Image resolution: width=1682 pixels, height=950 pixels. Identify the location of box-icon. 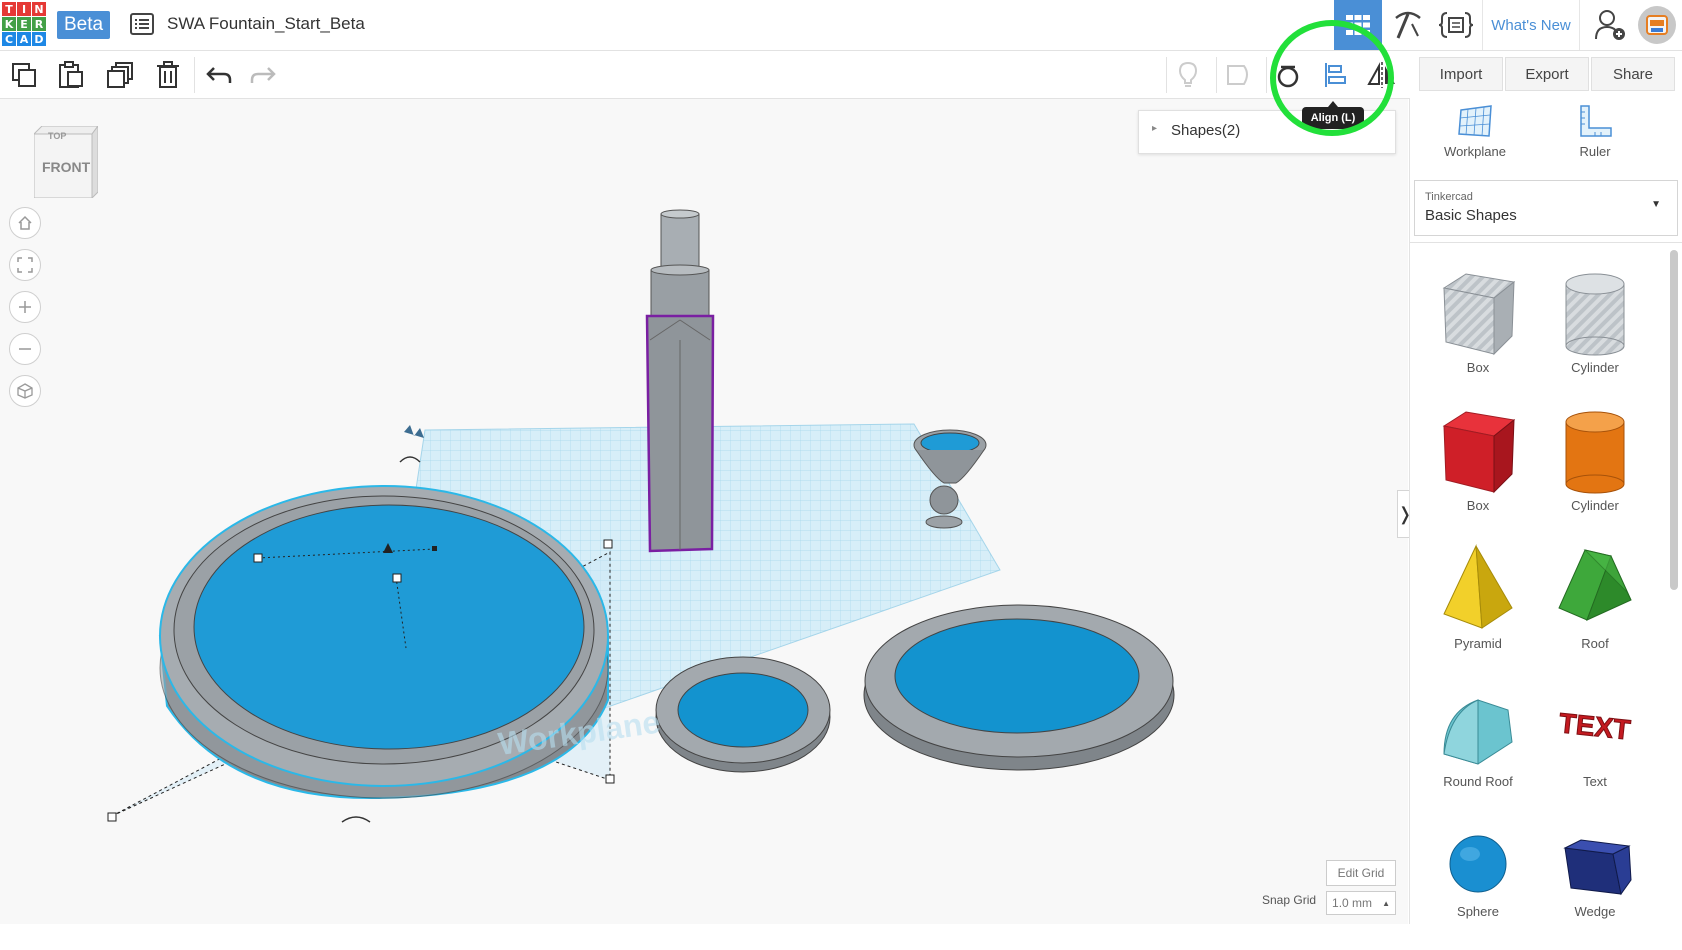
(1479, 452).